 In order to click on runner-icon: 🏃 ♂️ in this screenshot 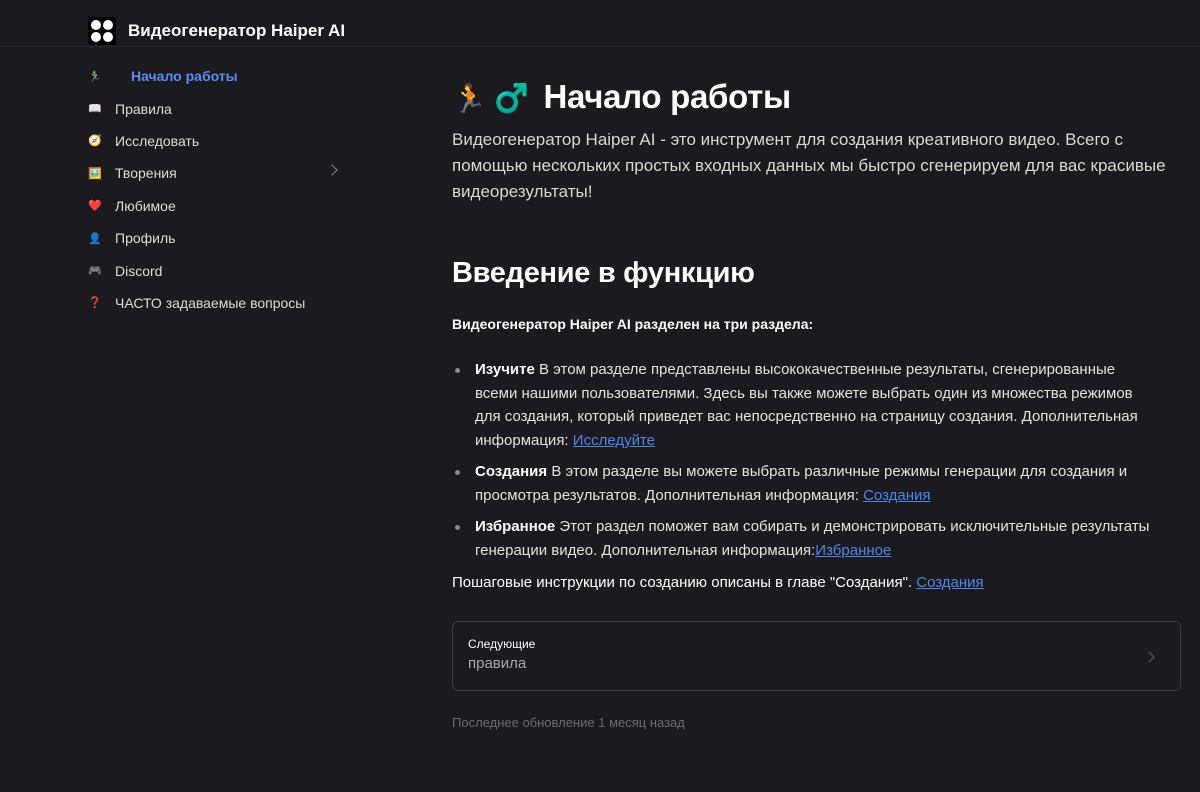, I will do `click(490, 98)`.